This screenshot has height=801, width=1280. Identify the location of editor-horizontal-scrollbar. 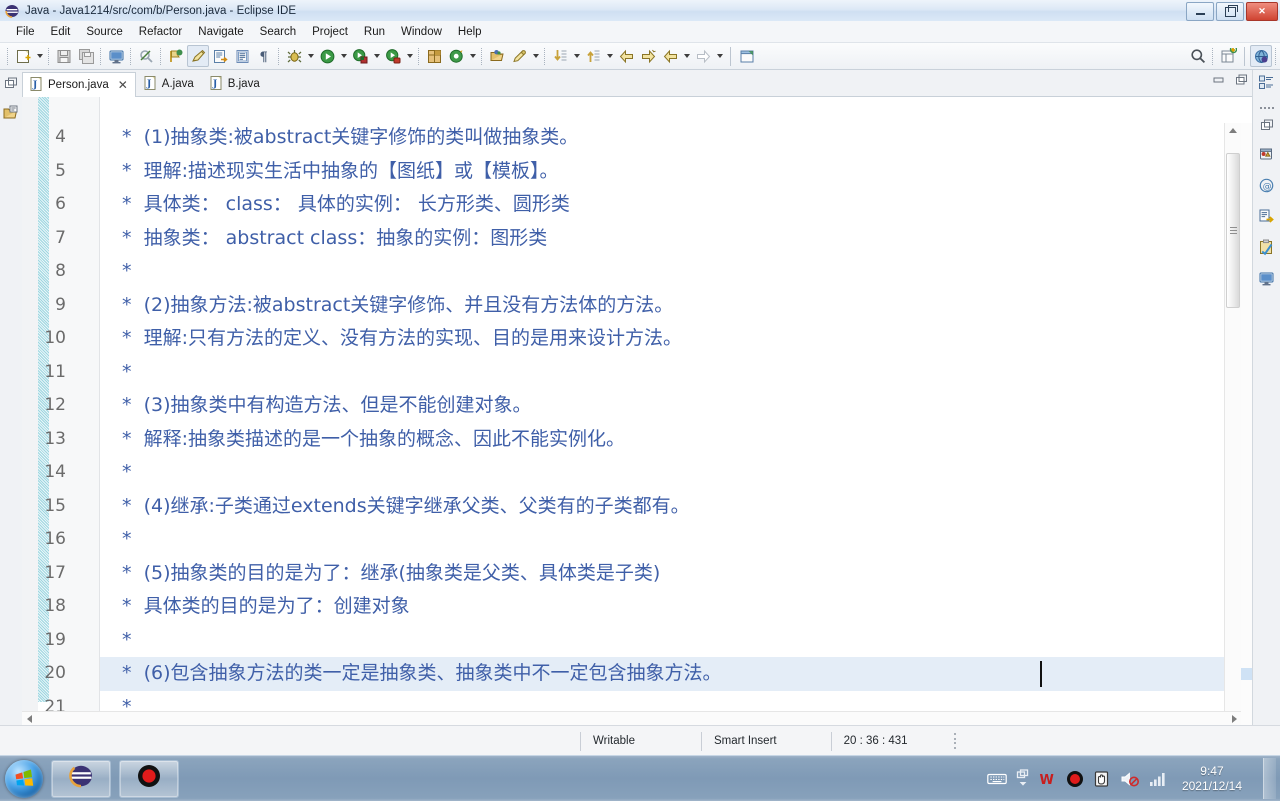
(631, 718).